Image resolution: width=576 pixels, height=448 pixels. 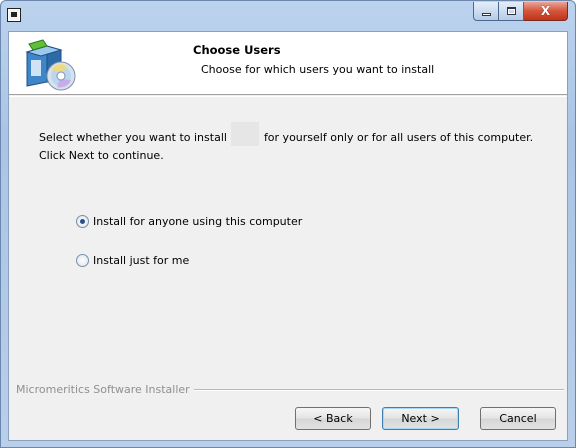 I want to click on instructions-before: Select whether you want to install, so click(x=133, y=137).